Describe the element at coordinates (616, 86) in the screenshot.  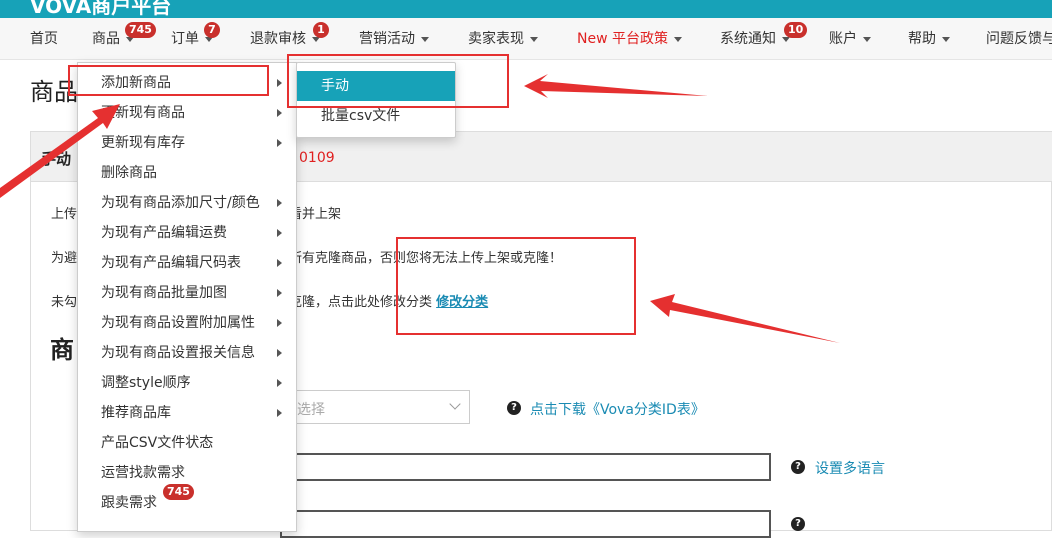
I see `annotation-arrow-to-manual` at that location.